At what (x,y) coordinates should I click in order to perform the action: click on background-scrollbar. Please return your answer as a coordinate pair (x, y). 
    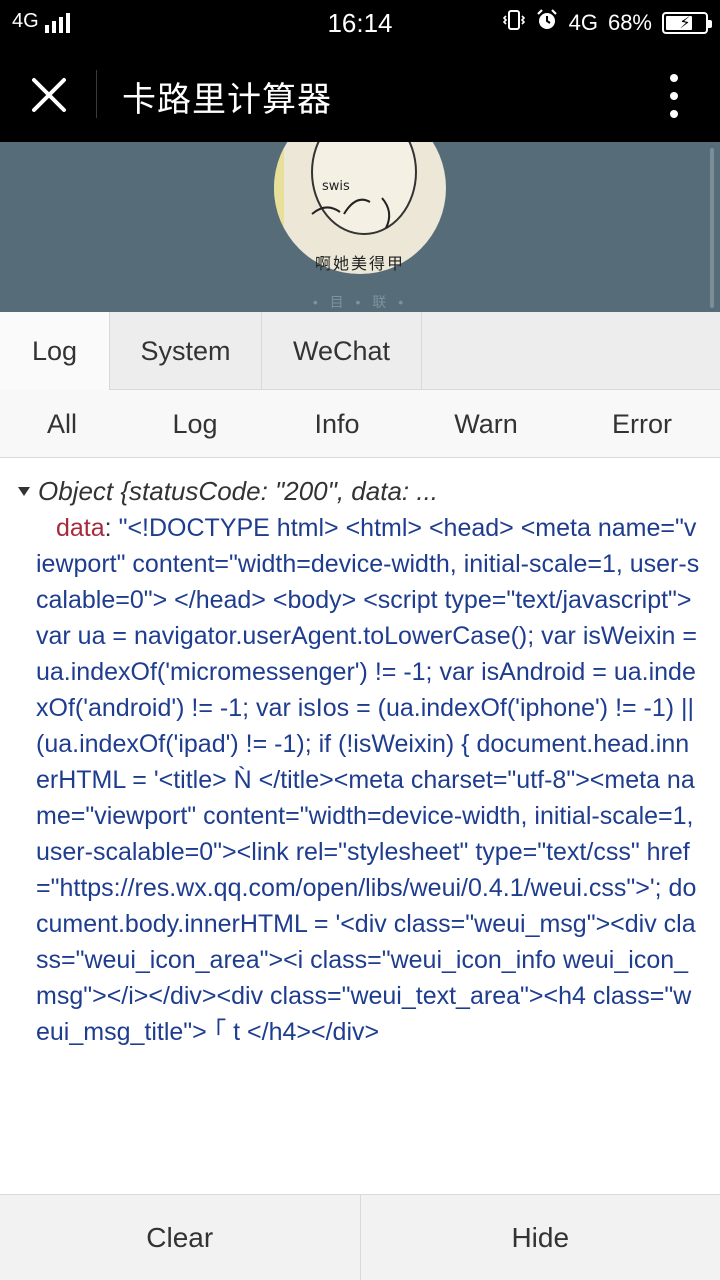
    Looking at the image, I should click on (712, 228).